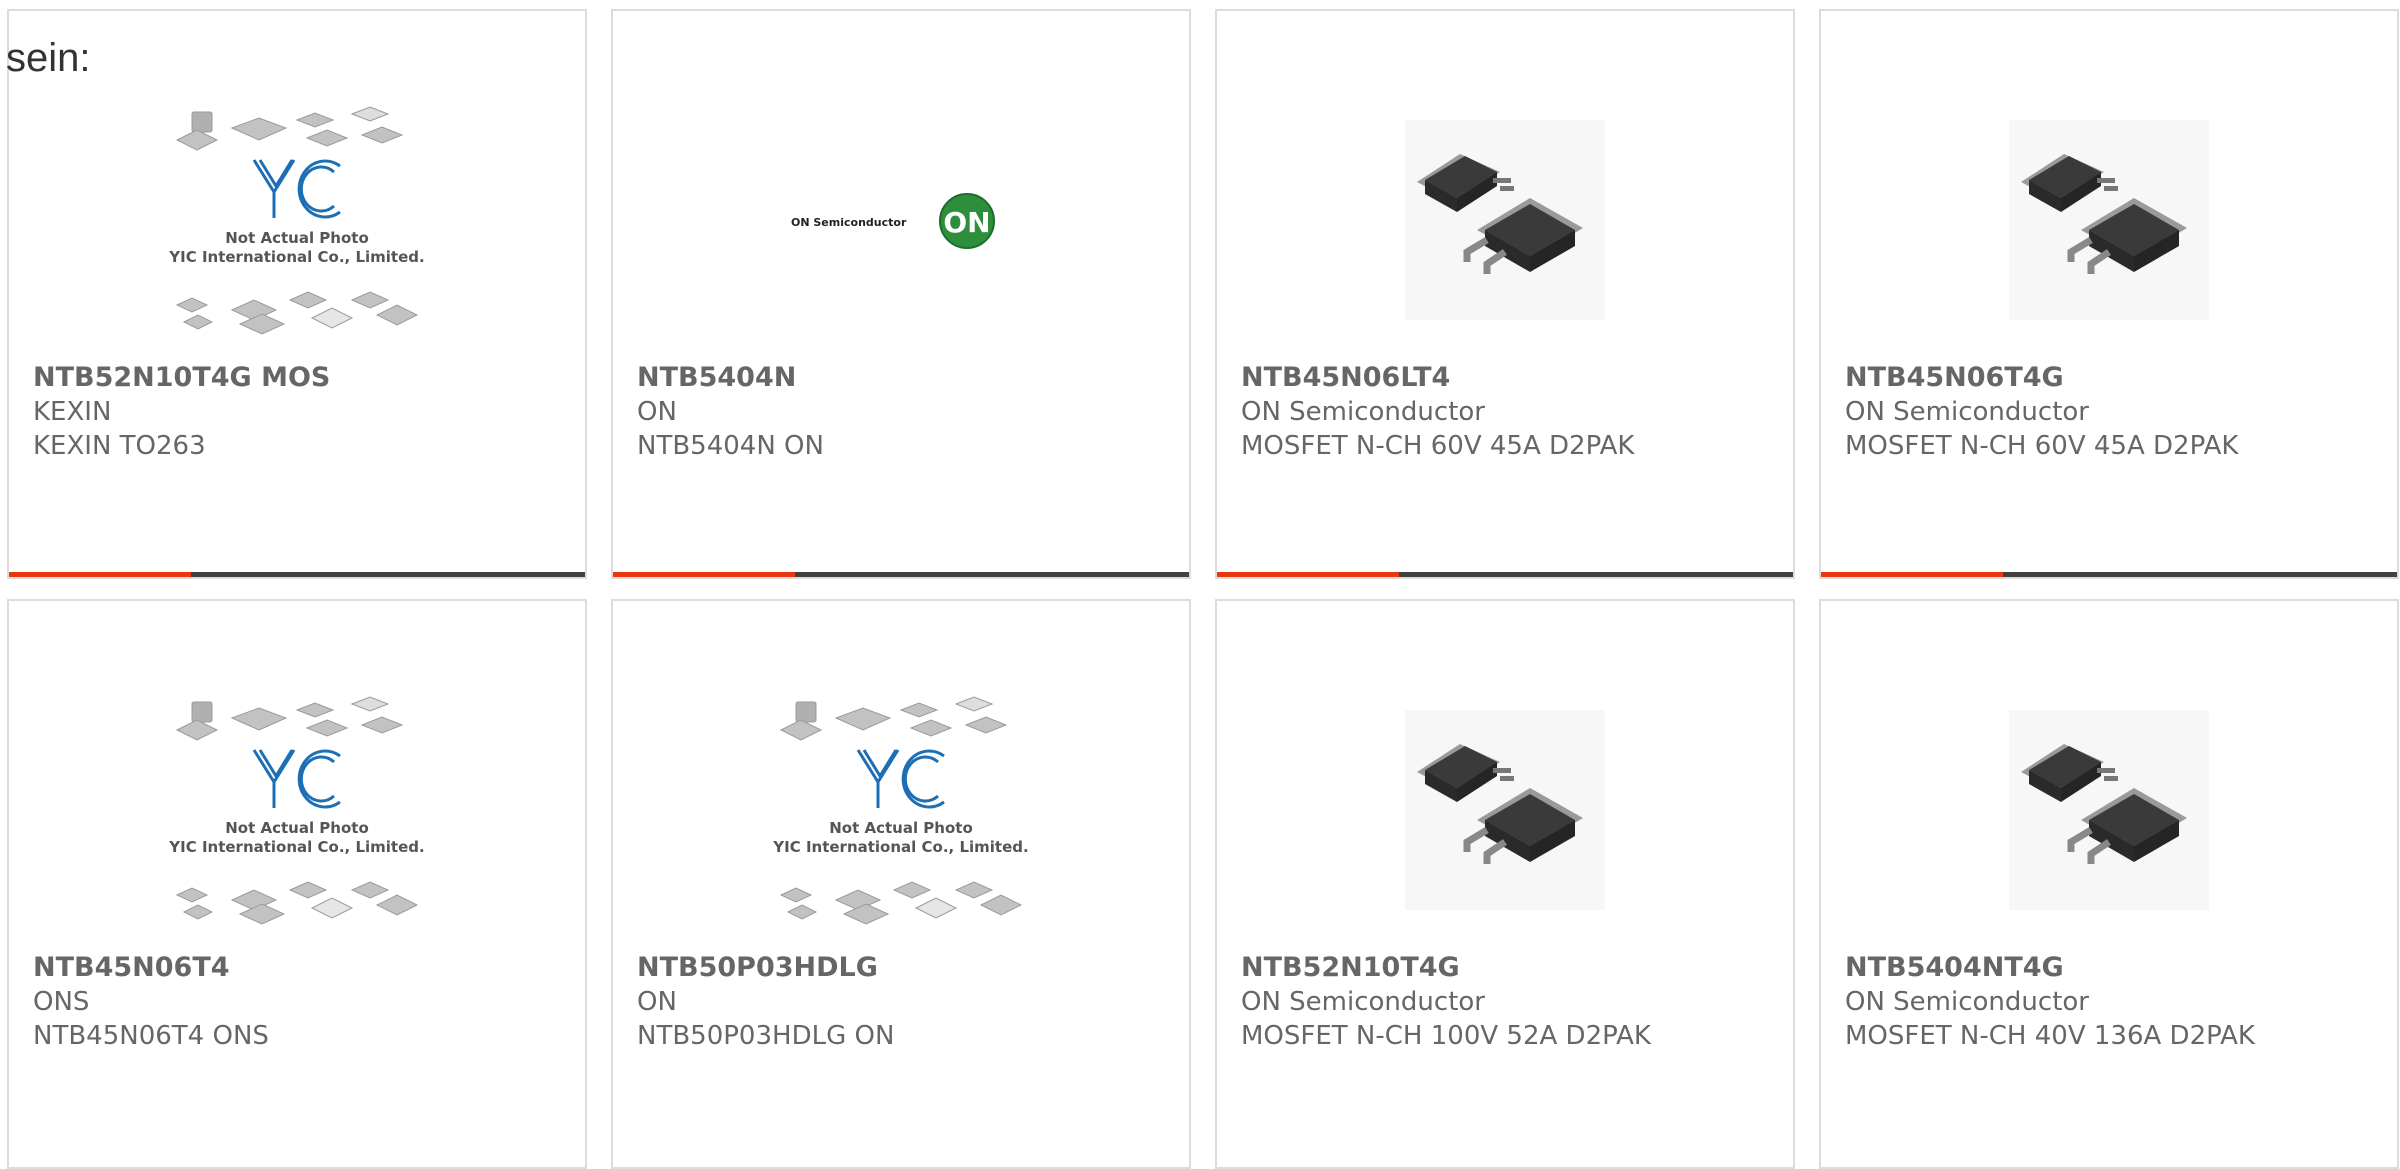 The image size is (2400, 1169). I want to click on product-description: NTB50P03HDLG ON, so click(766, 1036).